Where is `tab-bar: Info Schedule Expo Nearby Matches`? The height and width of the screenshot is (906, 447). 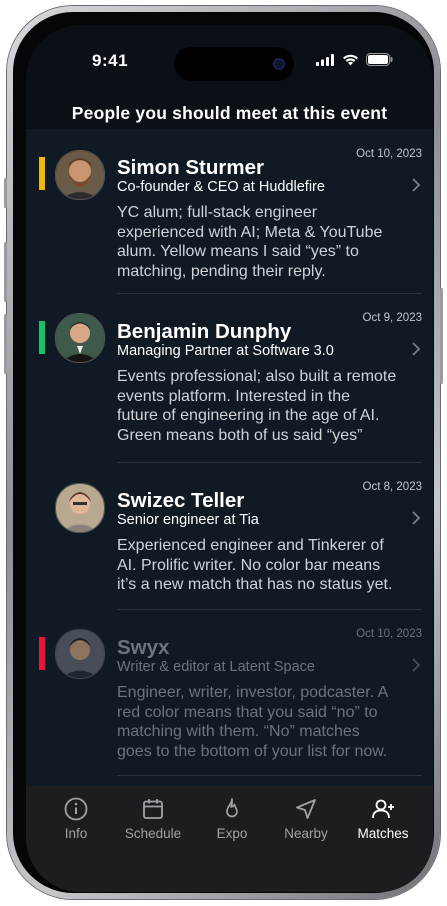 tab-bar: Info Schedule Expo Nearby Matches is located at coordinates (229, 839).